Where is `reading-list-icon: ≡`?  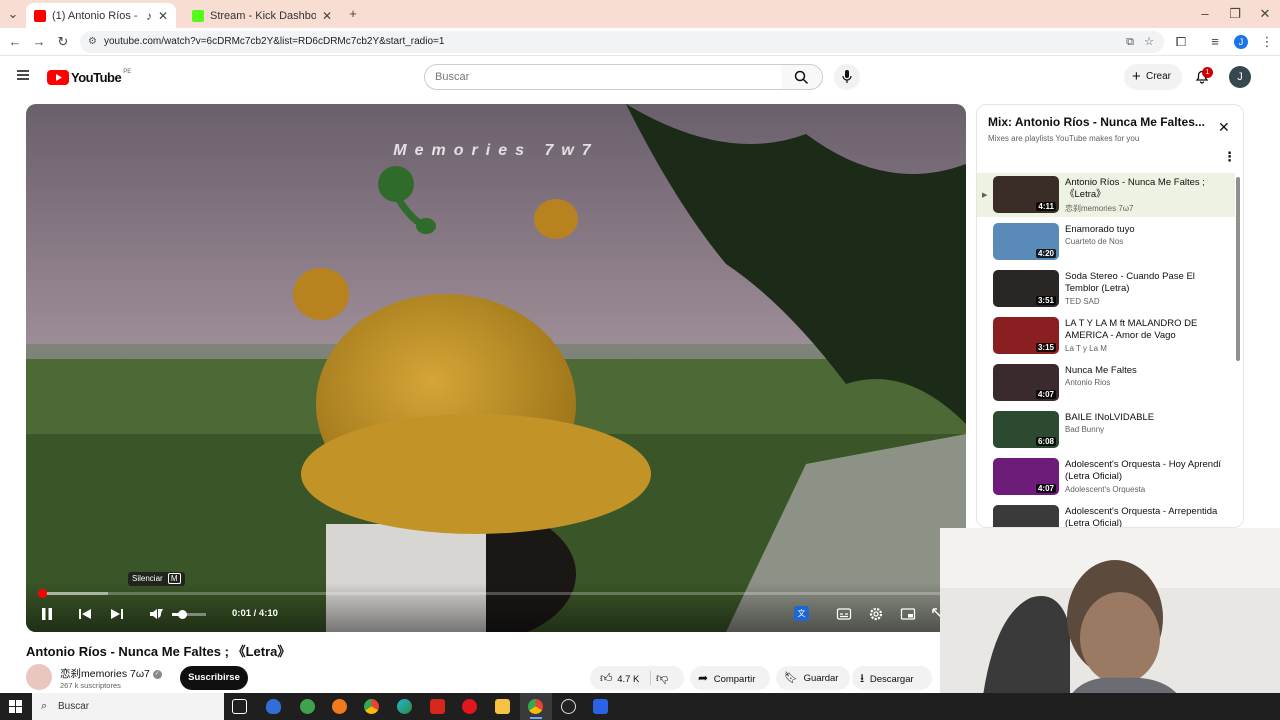
reading-list-icon: ≡ is located at coordinates (1215, 42).